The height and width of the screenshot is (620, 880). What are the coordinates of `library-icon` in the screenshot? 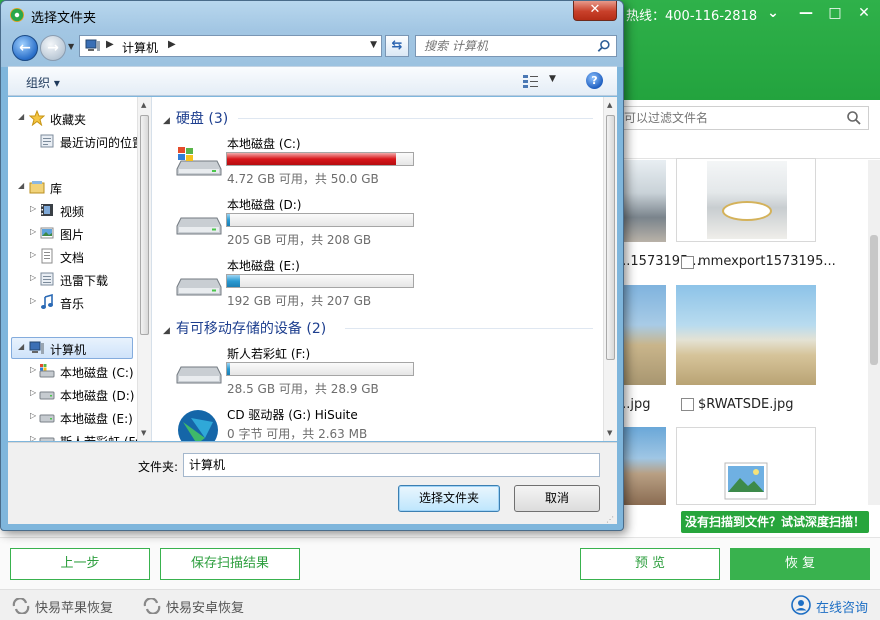 It's located at (37, 187).